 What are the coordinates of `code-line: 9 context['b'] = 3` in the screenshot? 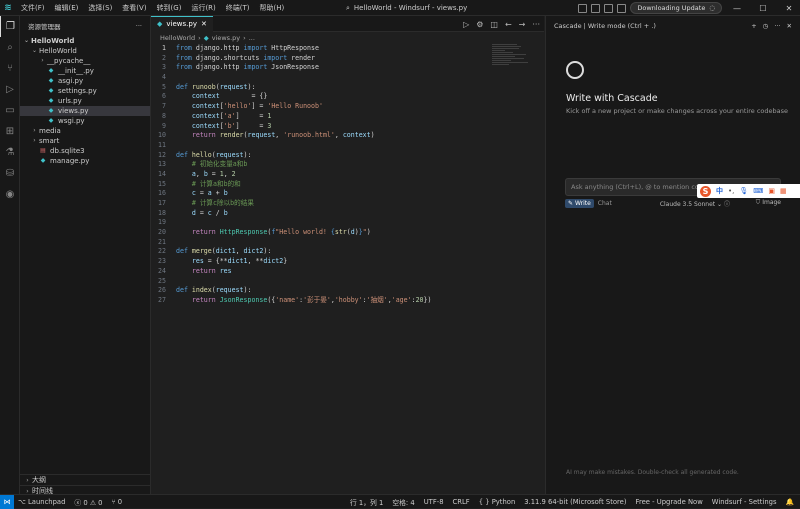 It's located at (347, 127).